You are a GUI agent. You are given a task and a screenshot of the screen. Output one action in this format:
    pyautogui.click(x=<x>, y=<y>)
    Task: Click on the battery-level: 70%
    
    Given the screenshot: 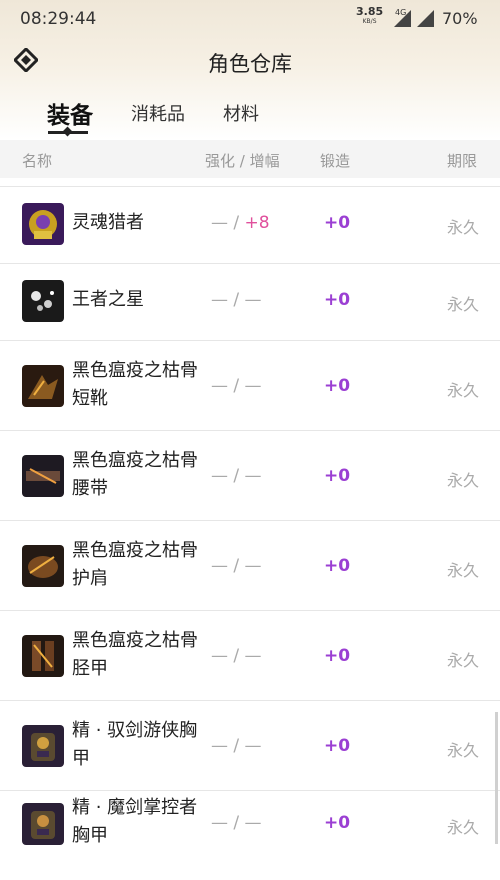 What is the action you would take?
    pyautogui.click(x=460, y=18)
    